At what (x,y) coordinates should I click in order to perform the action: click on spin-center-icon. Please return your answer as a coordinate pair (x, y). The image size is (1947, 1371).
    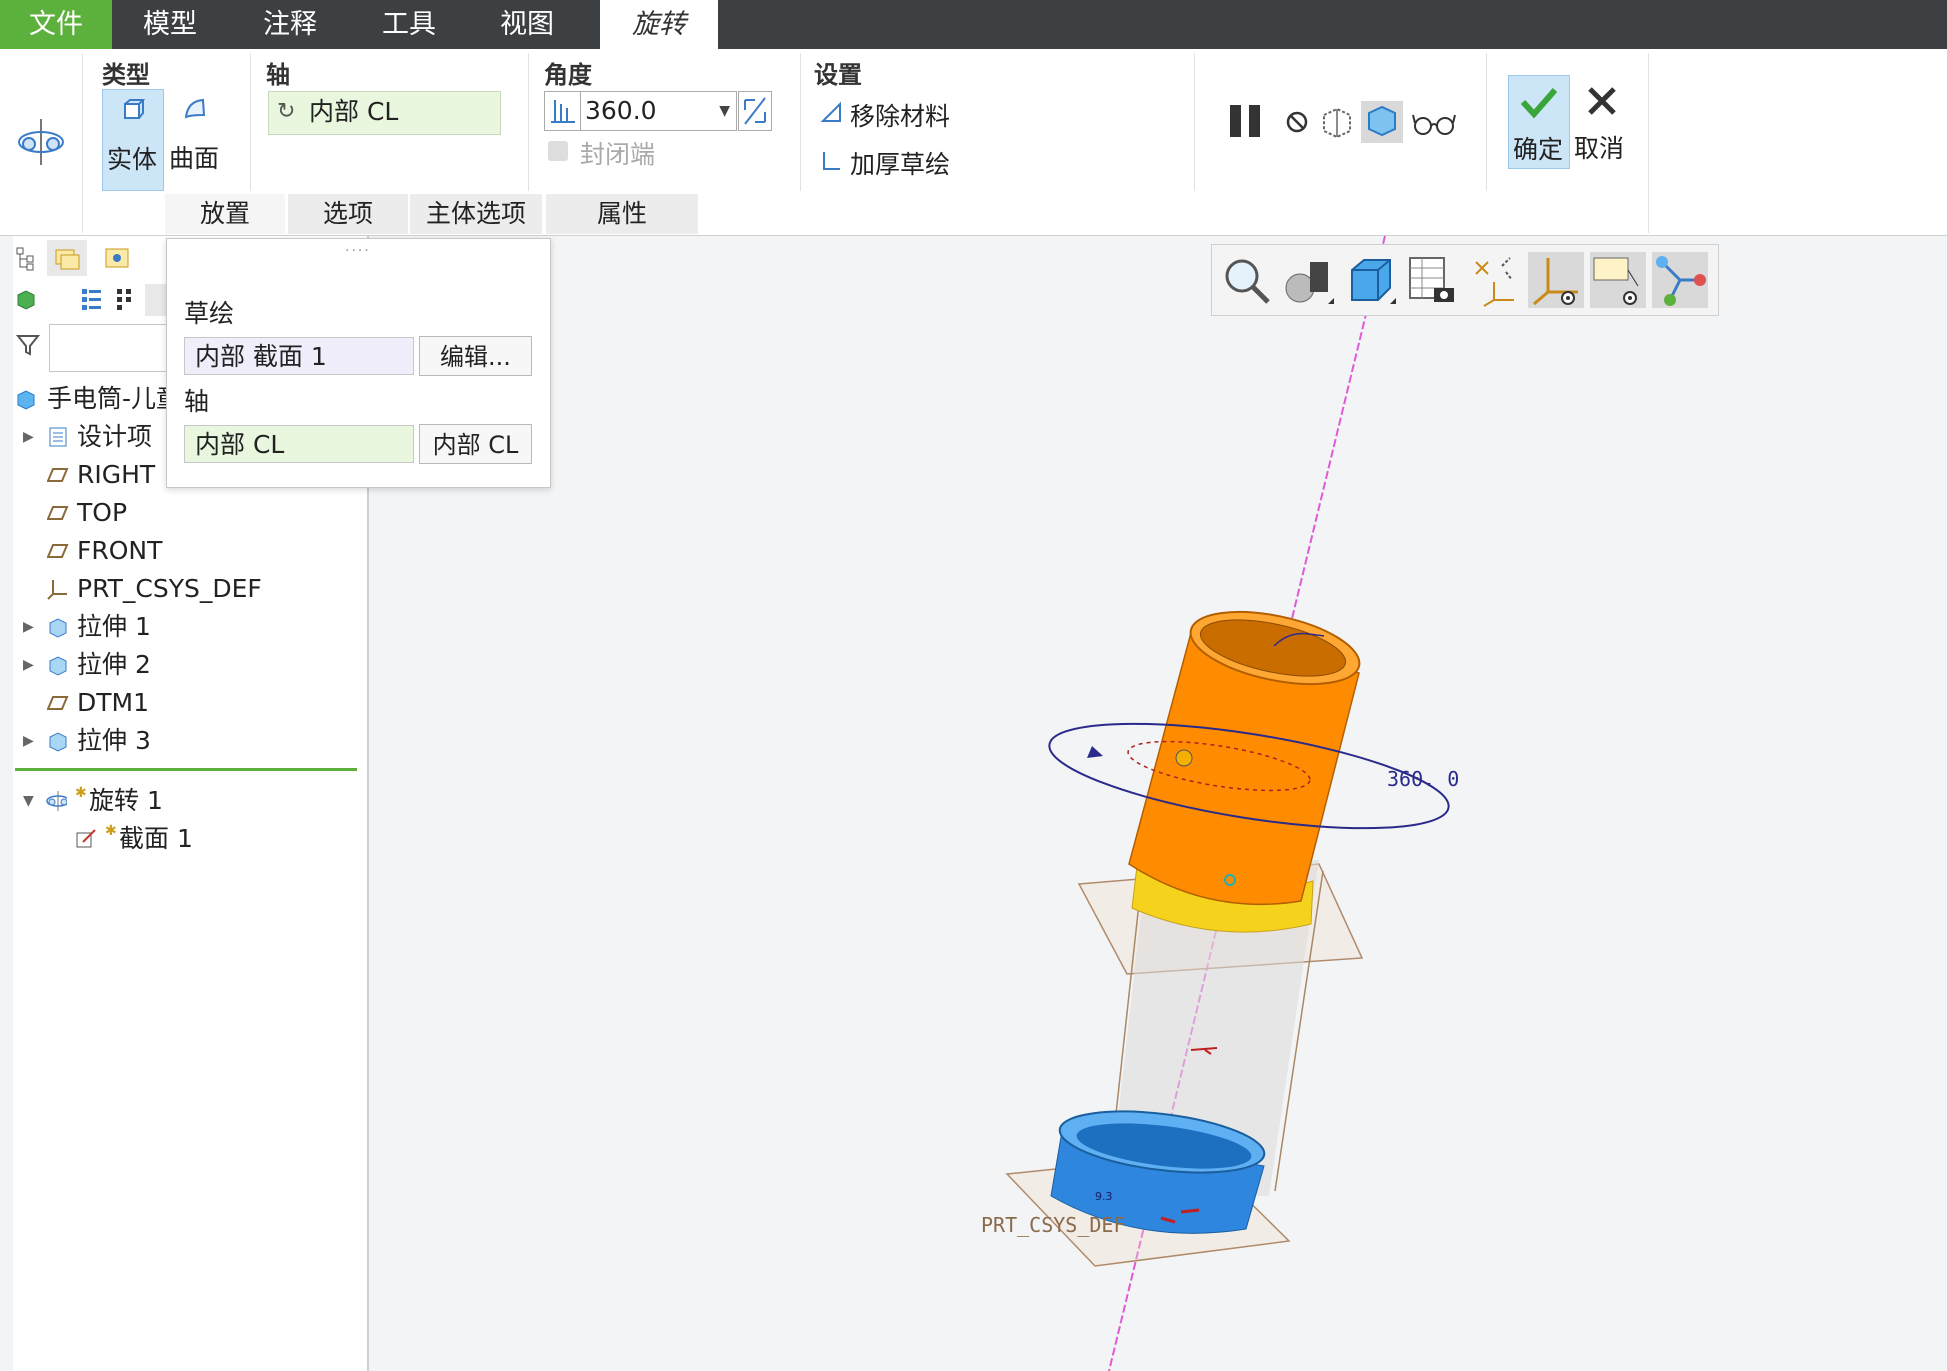
    Looking at the image, I should click on (1681, 281).